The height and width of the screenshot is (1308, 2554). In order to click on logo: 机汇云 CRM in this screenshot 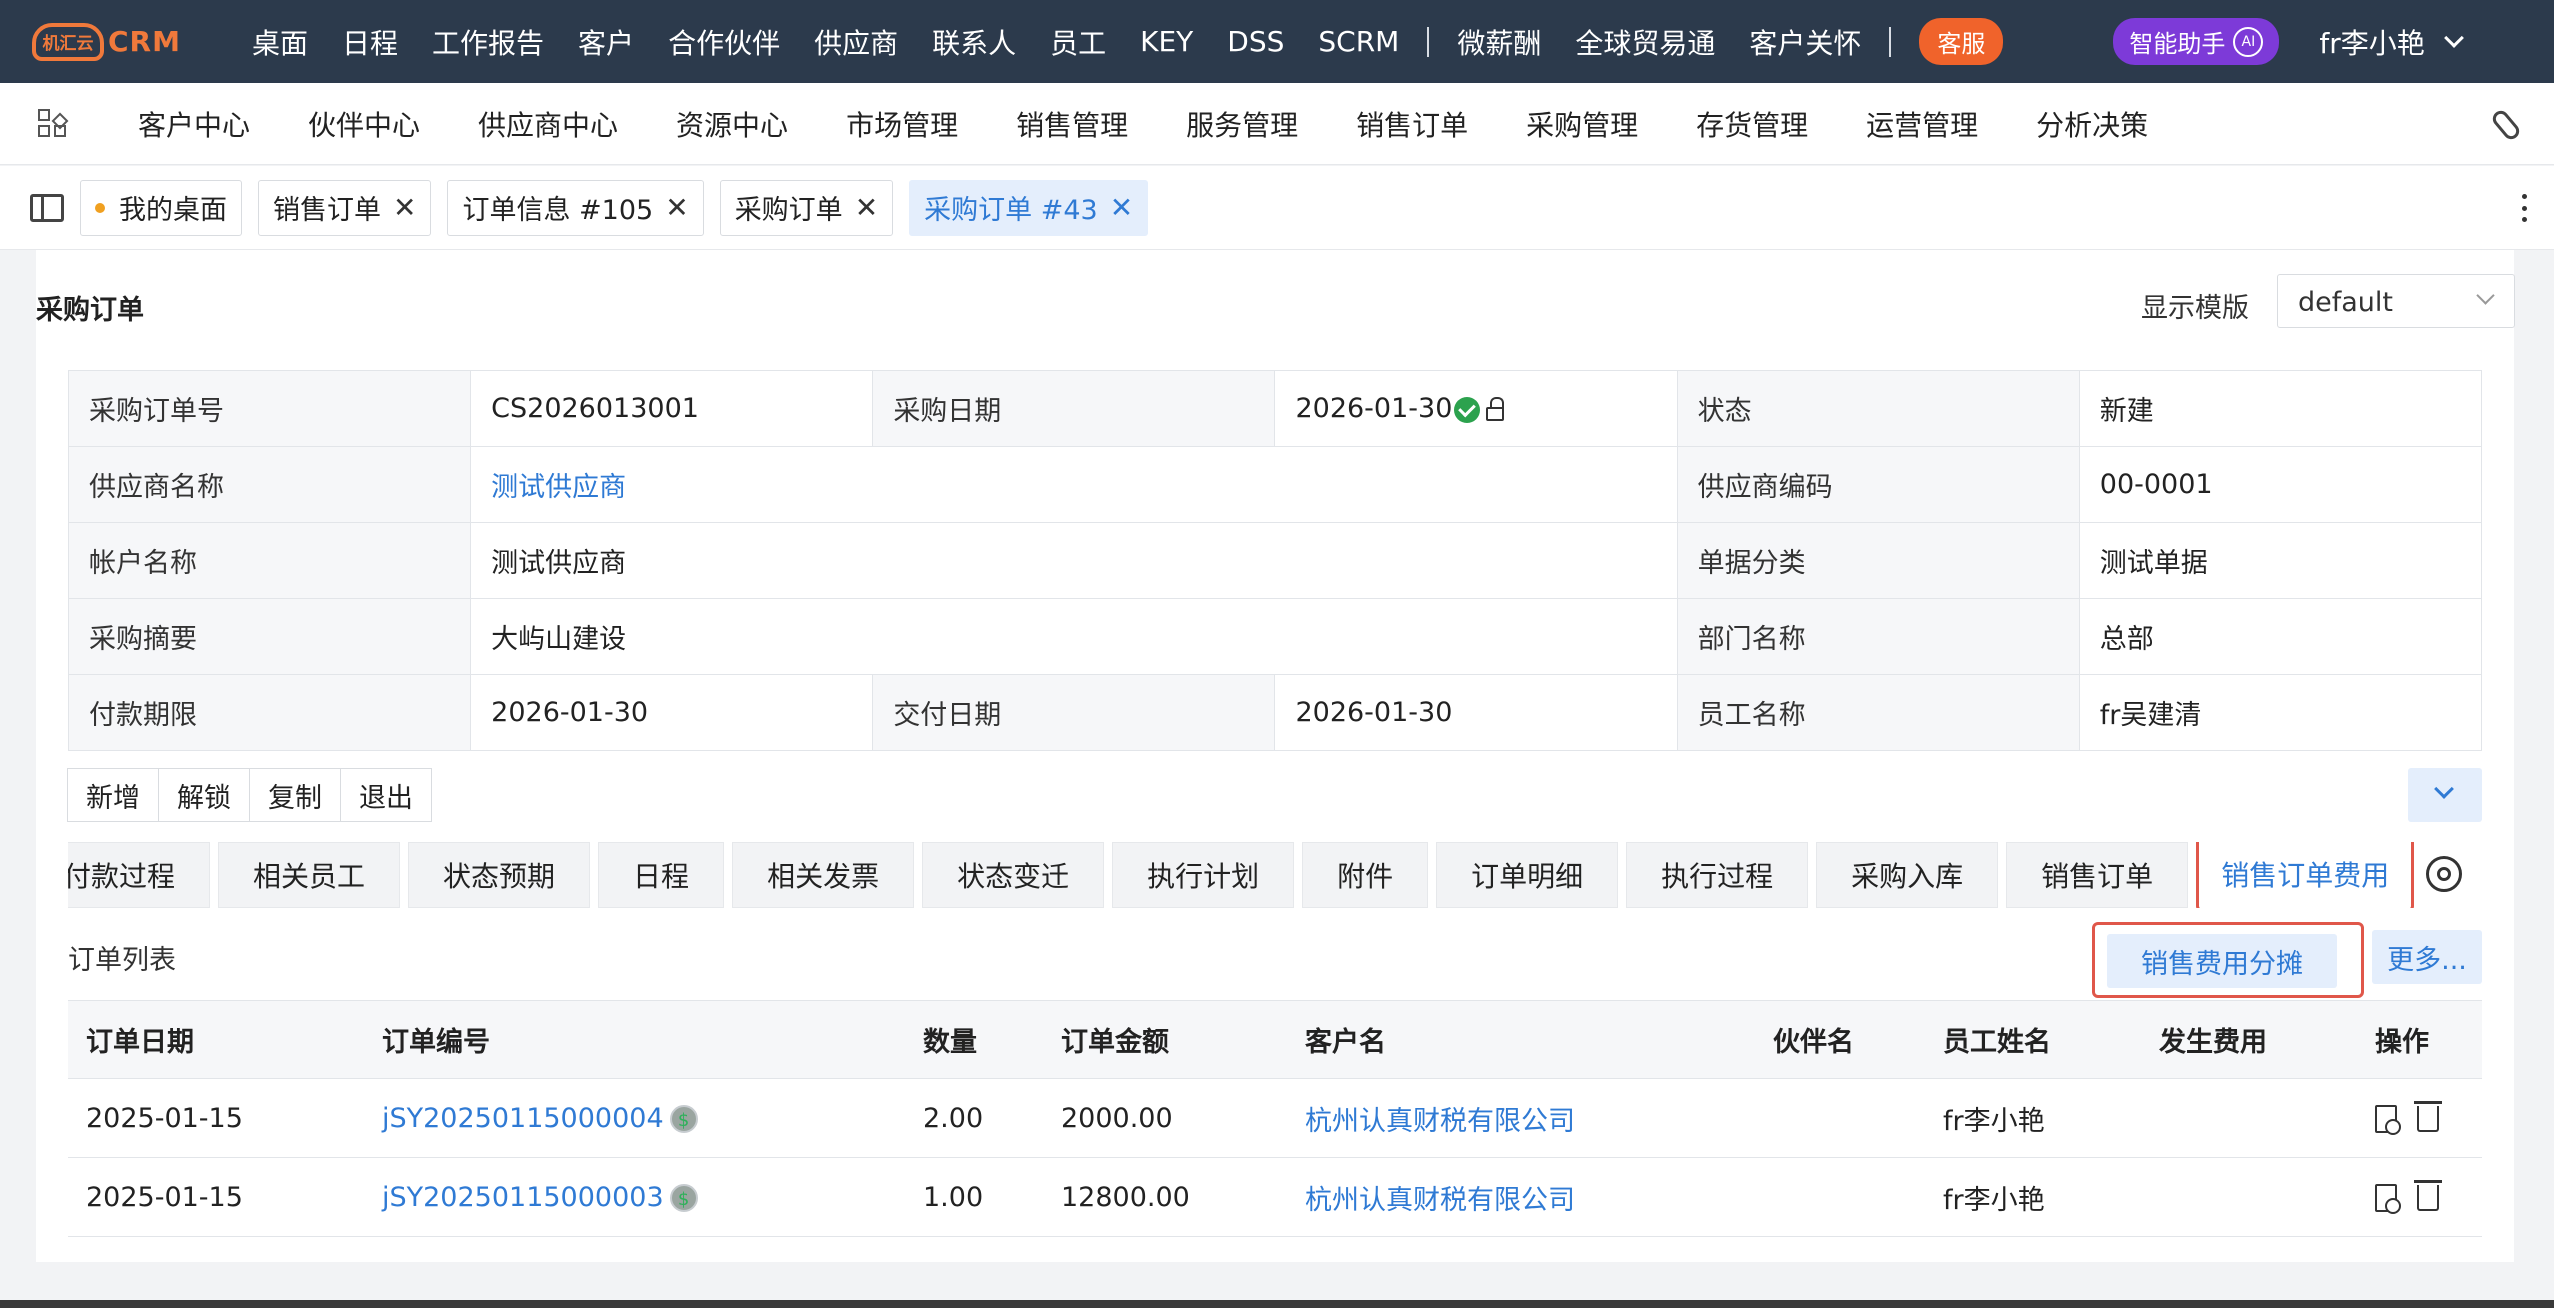, I will do `click(127, 42)`.